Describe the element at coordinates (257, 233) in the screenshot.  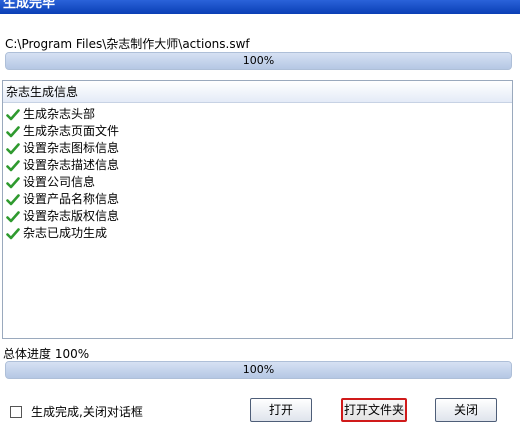
I see `log-item: 杂志已成功生成` at that location.